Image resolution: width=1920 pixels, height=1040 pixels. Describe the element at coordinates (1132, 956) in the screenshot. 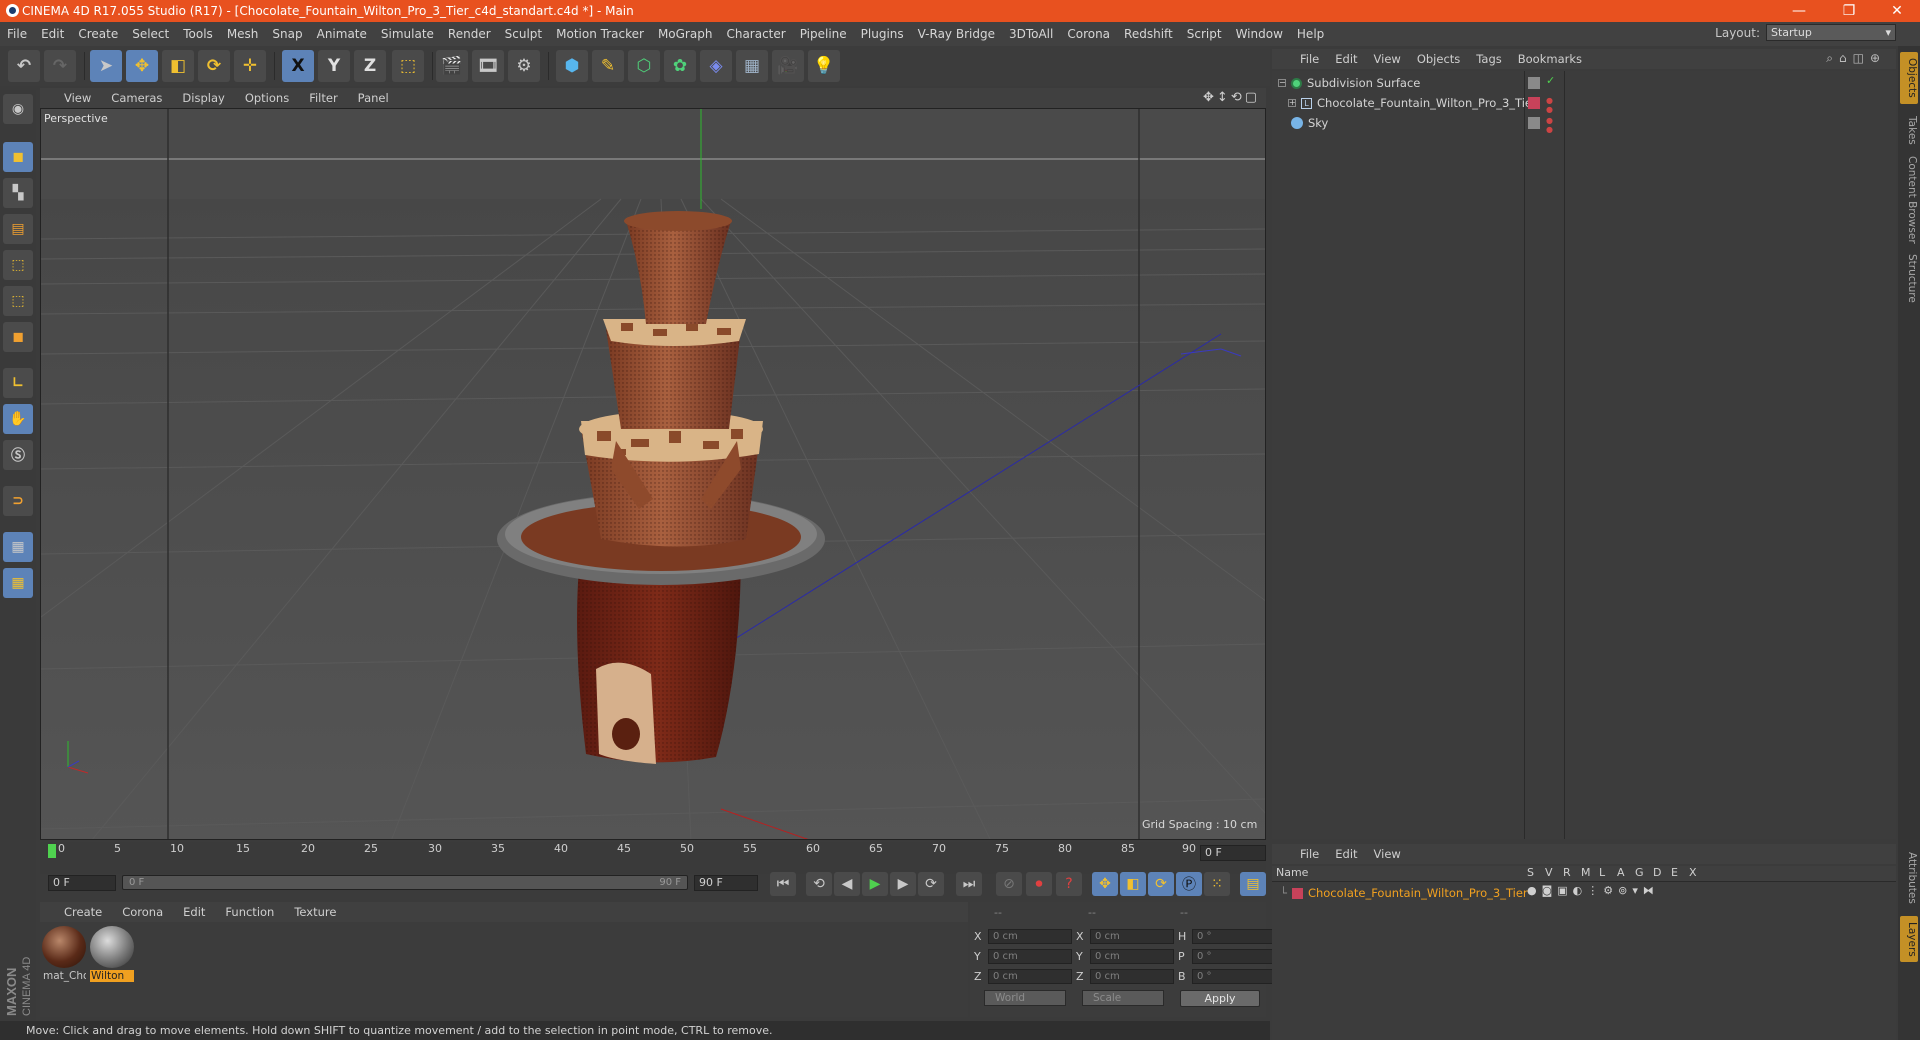

I see `size-y-field: 0 cm` at that location.